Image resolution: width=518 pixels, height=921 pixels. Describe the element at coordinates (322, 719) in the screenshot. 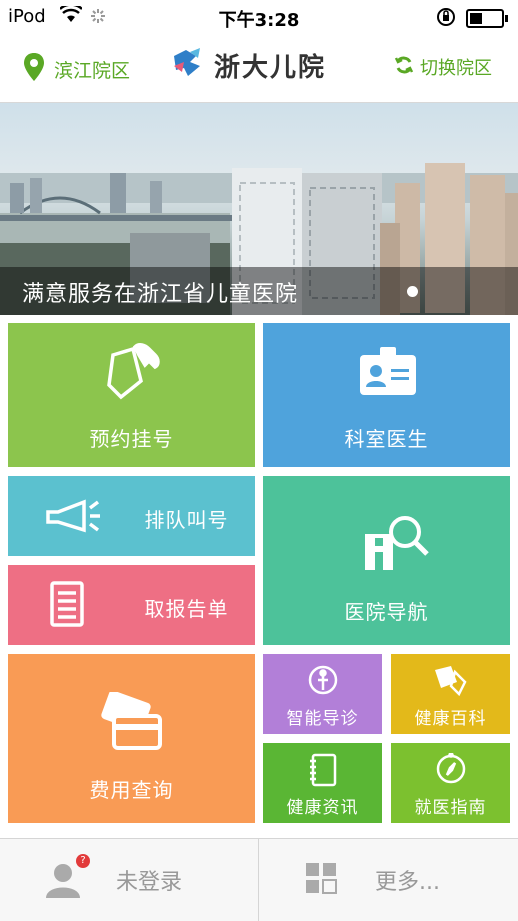

I see `smart-triage-label: 智能导诊` at that location.